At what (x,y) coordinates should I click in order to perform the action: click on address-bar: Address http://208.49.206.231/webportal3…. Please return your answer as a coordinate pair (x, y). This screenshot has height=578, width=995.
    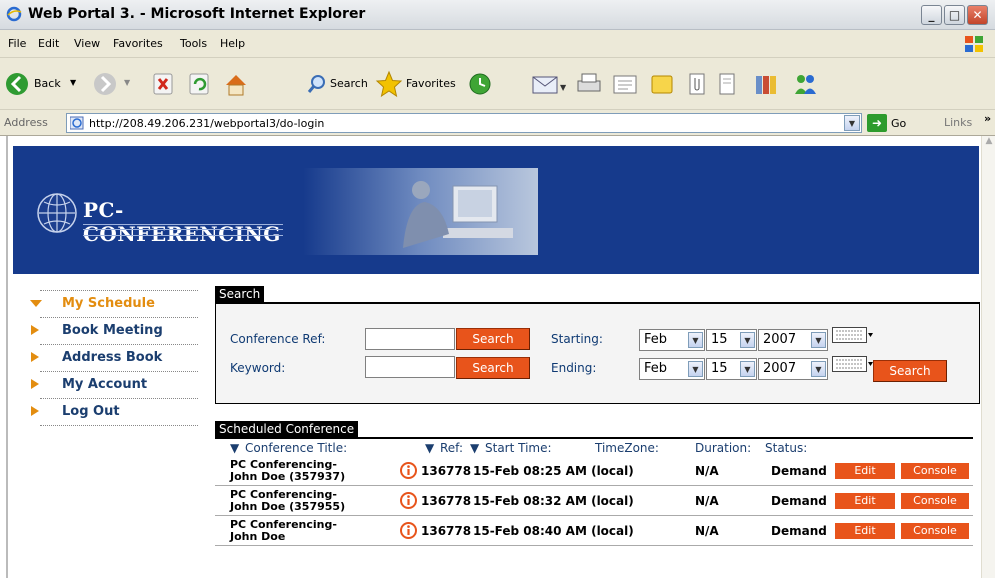
    Looking at the image, I should click on (497, 123).